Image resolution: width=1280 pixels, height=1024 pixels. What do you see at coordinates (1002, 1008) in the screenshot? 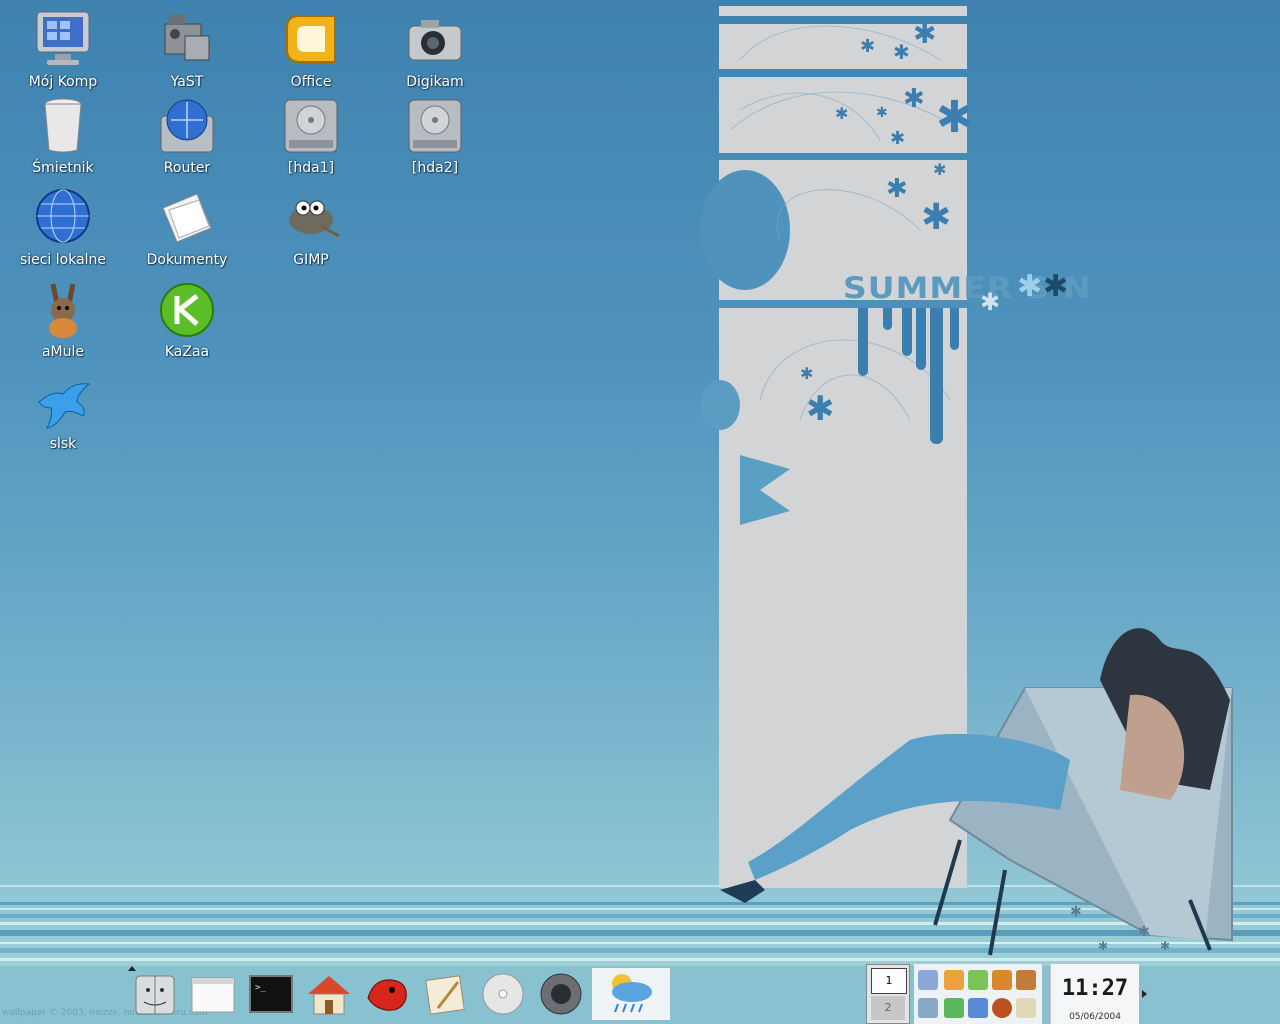
I see `ball-icon` at bounding box center [1002, 1008].